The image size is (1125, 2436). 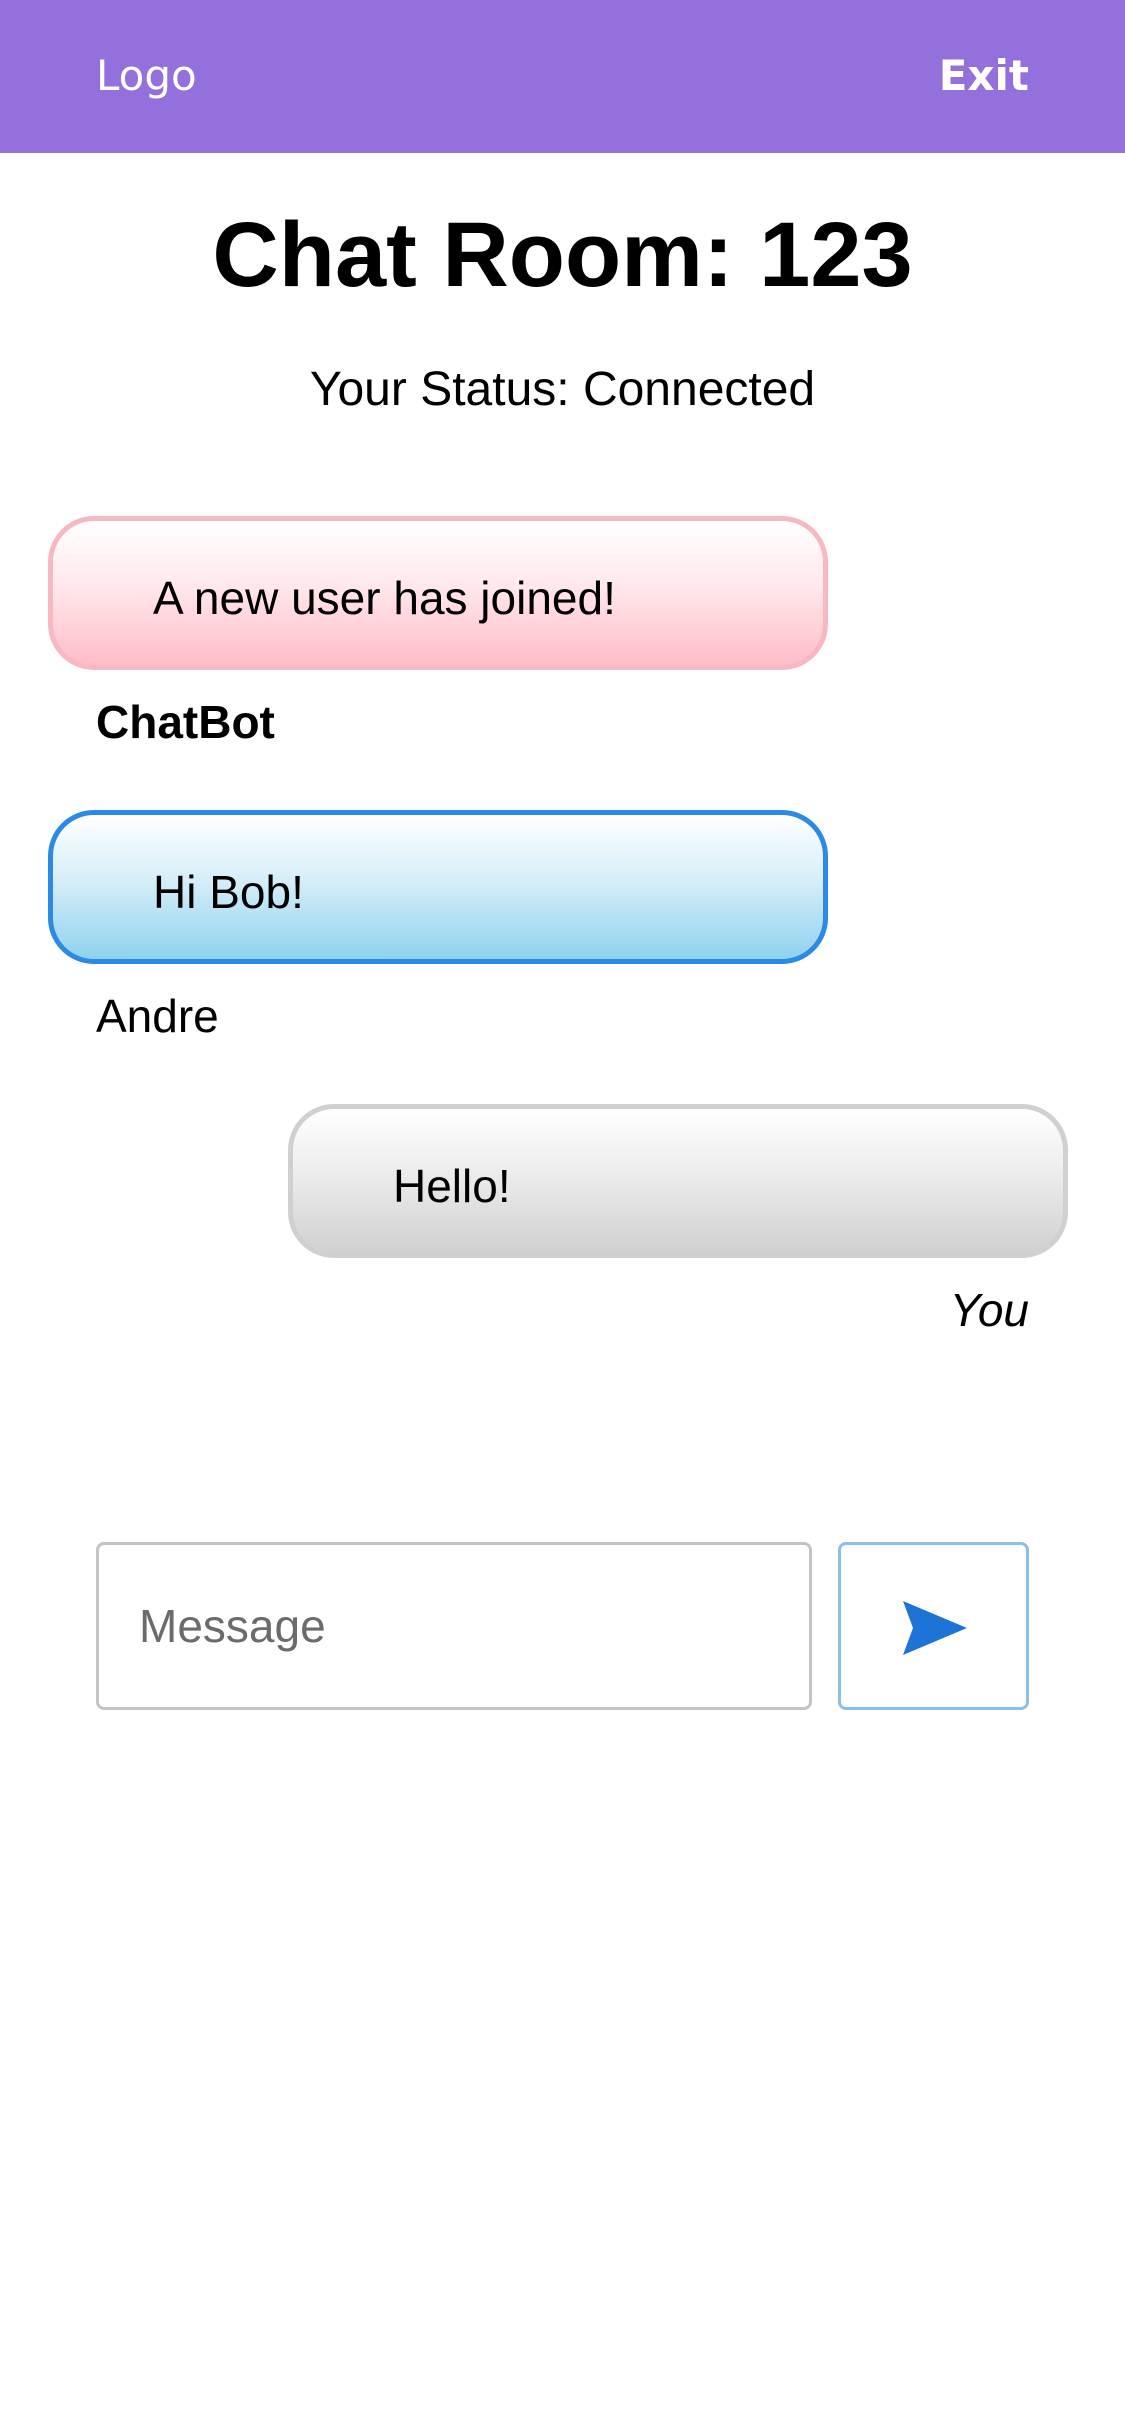 I want to click on message-input, so click(x=454, y=1626).